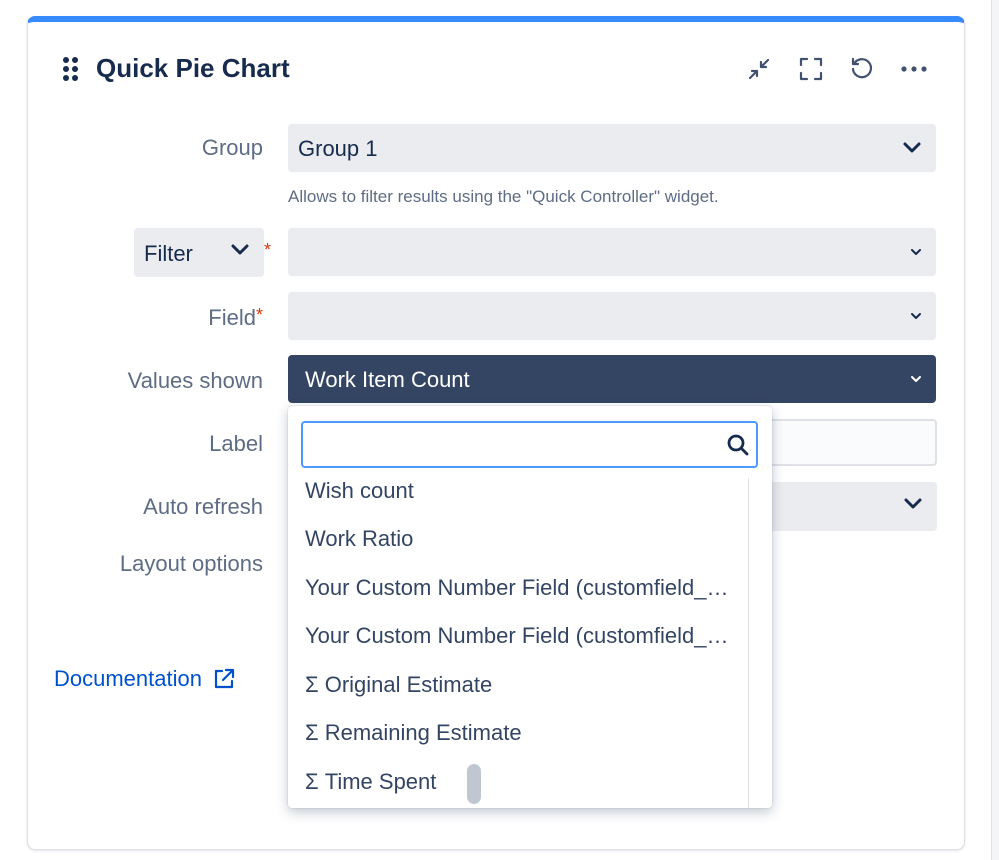  What do you see at coordinates (612, 379) in the screenshot?
I see `values-shown-select: Work Item Count` at bounding box center [612, 379].